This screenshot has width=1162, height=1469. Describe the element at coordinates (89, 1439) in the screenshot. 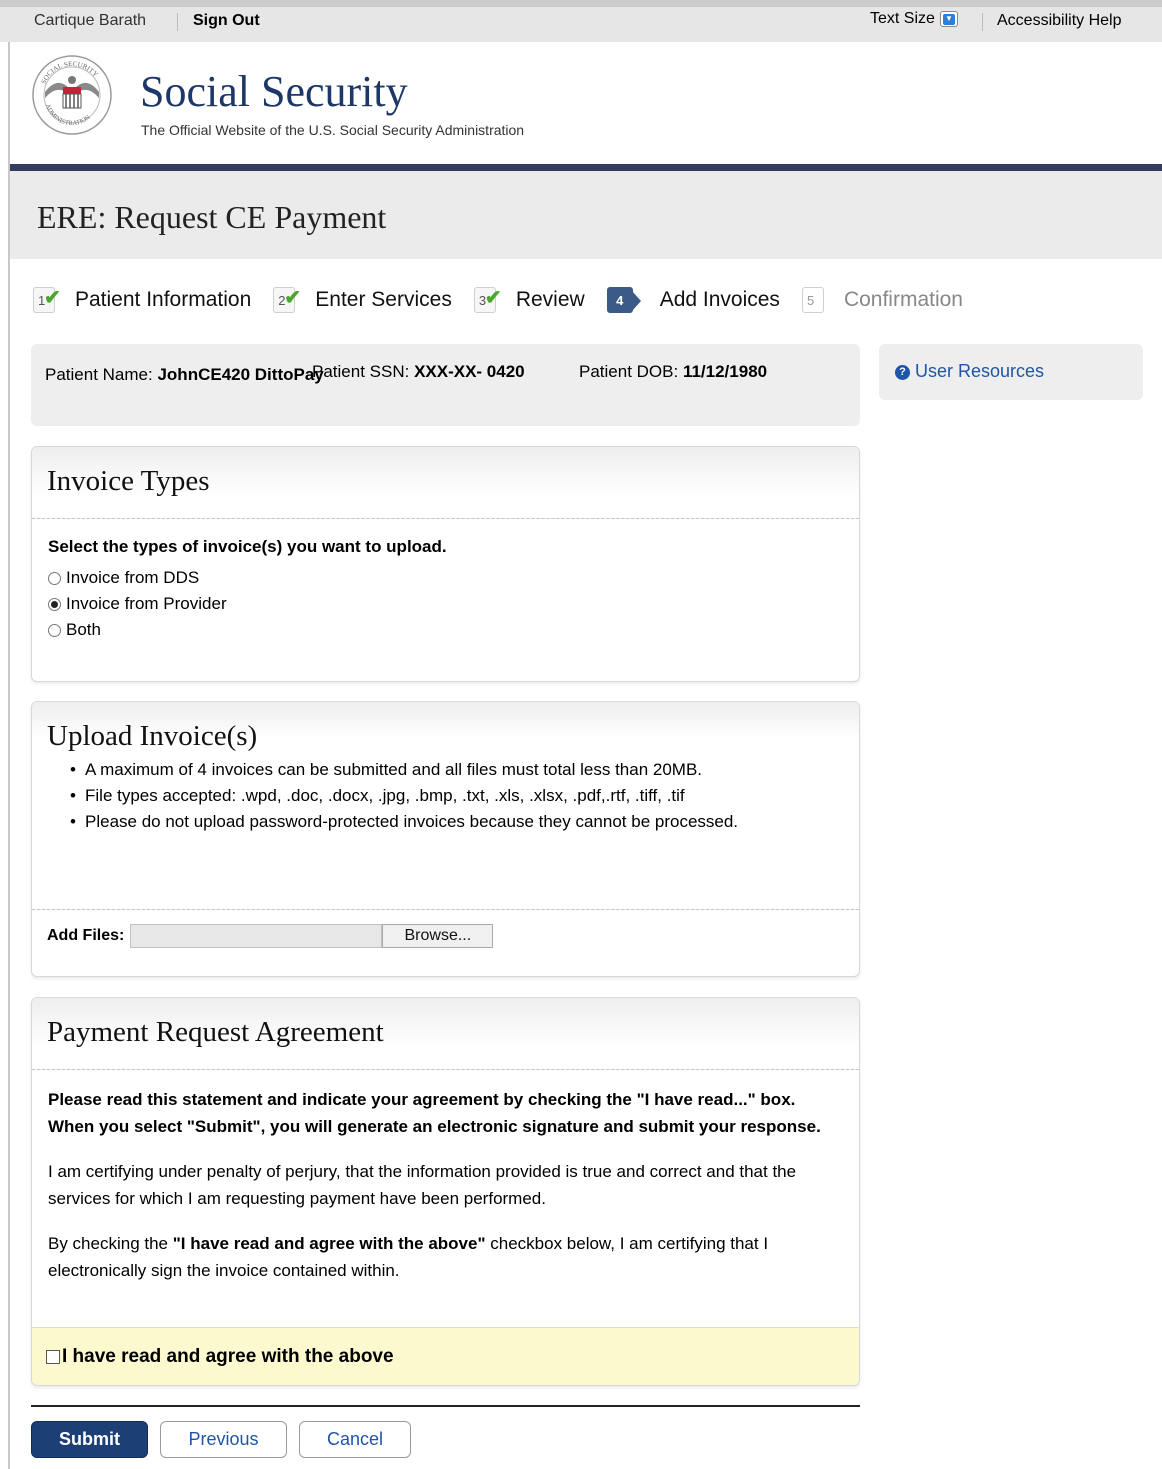

I see `submit-button: Submit` at that location.